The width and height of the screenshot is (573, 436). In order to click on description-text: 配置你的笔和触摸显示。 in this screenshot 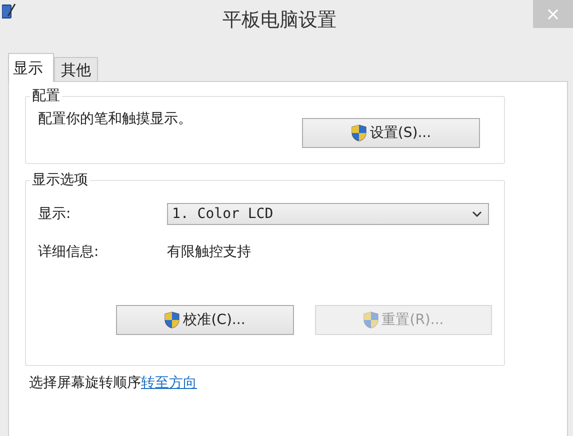, I will do `click(115, 119)`.